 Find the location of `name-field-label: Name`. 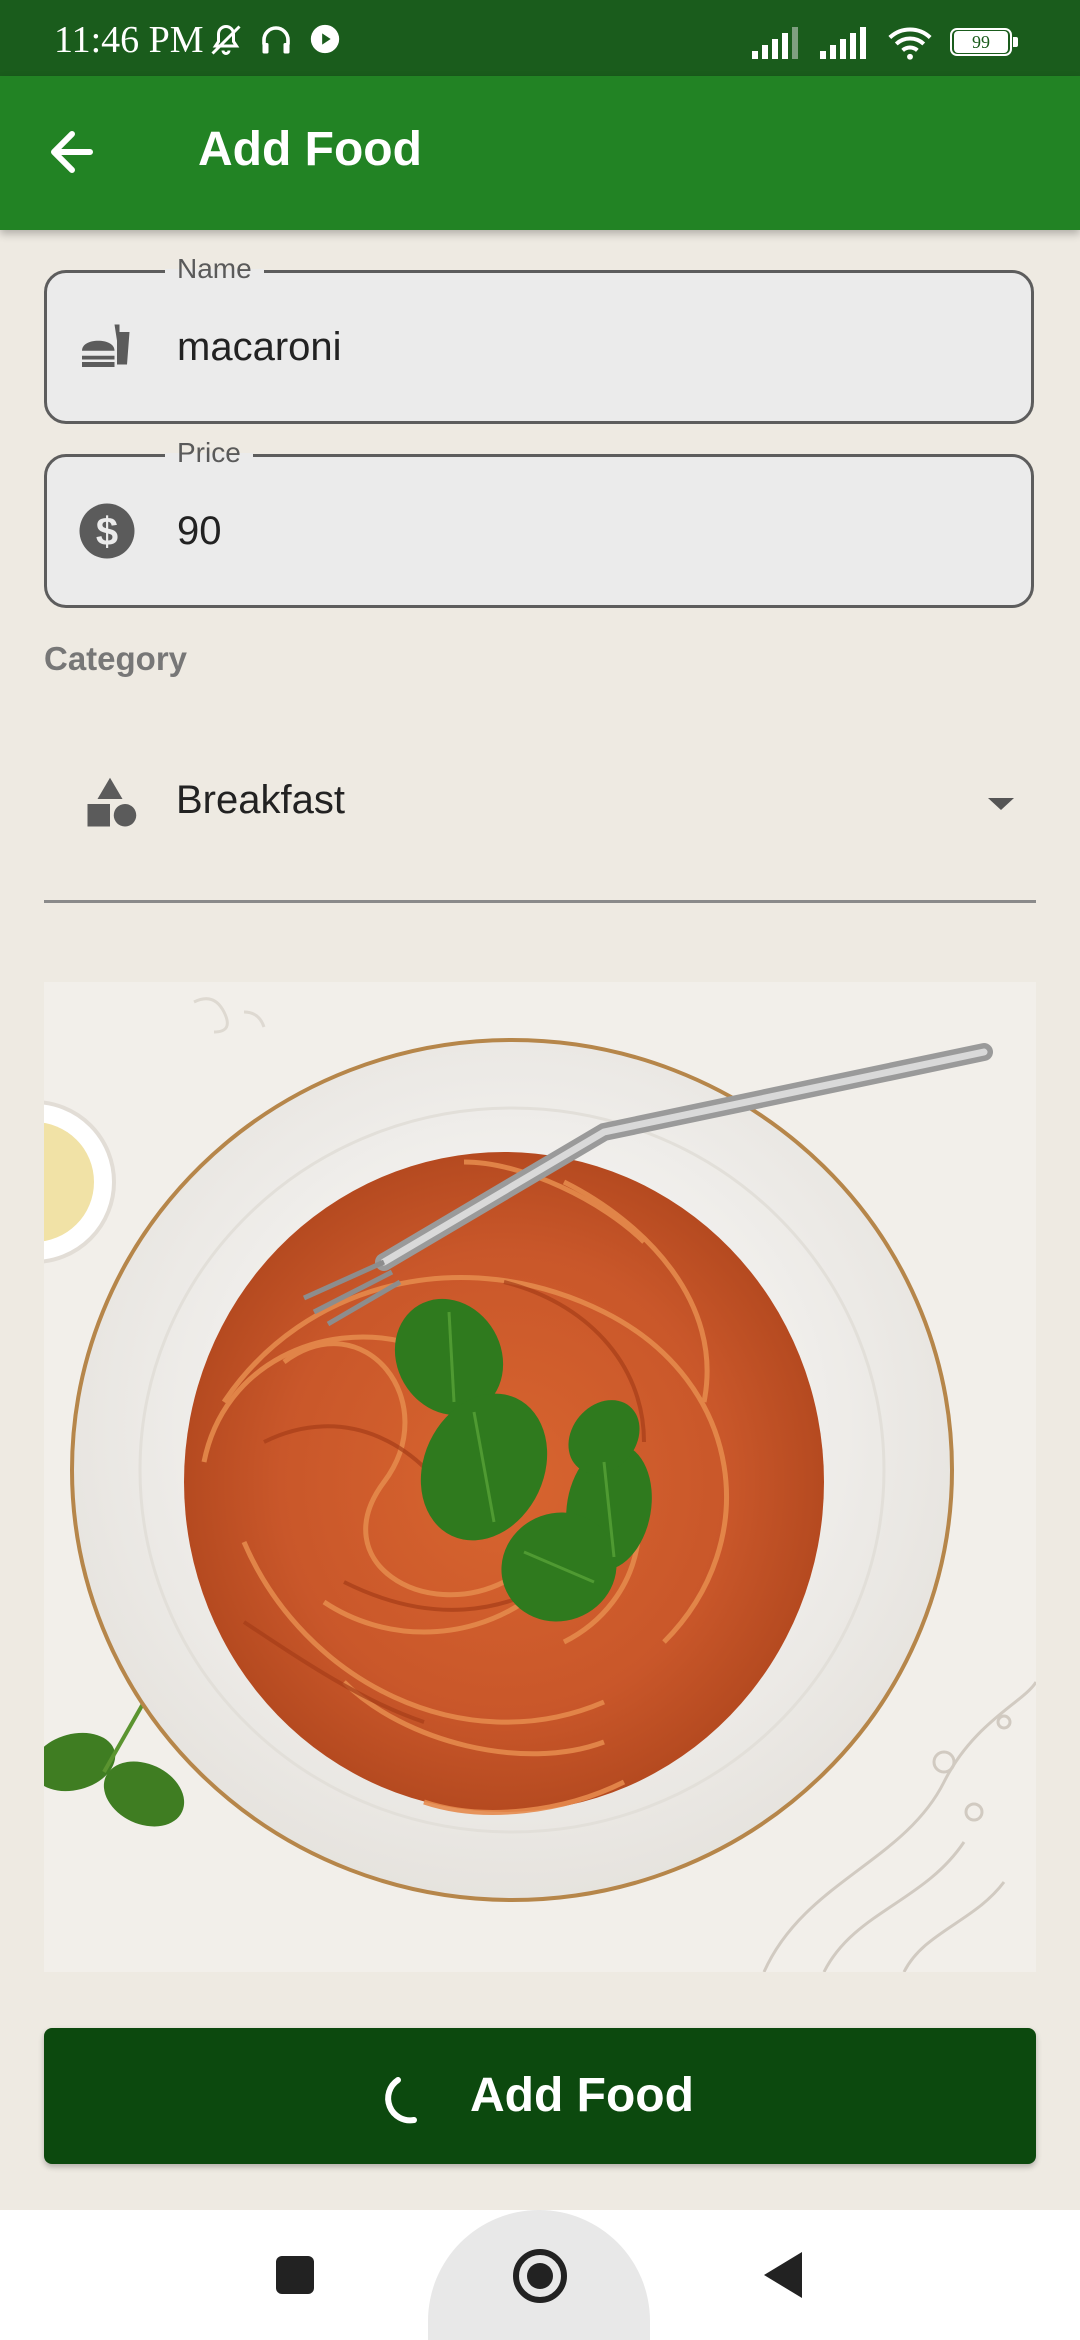

name-field-label: Name is located at coordinates (214, 269).